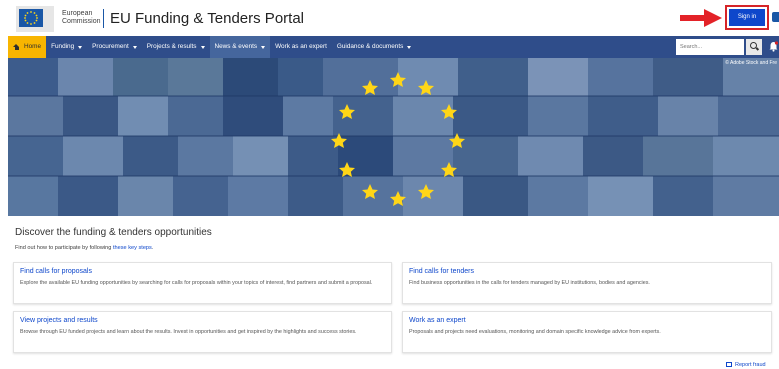 This screenshot has width=779, height=369. I want to click on card-title: Find calls for proposals, so click(202, 271).